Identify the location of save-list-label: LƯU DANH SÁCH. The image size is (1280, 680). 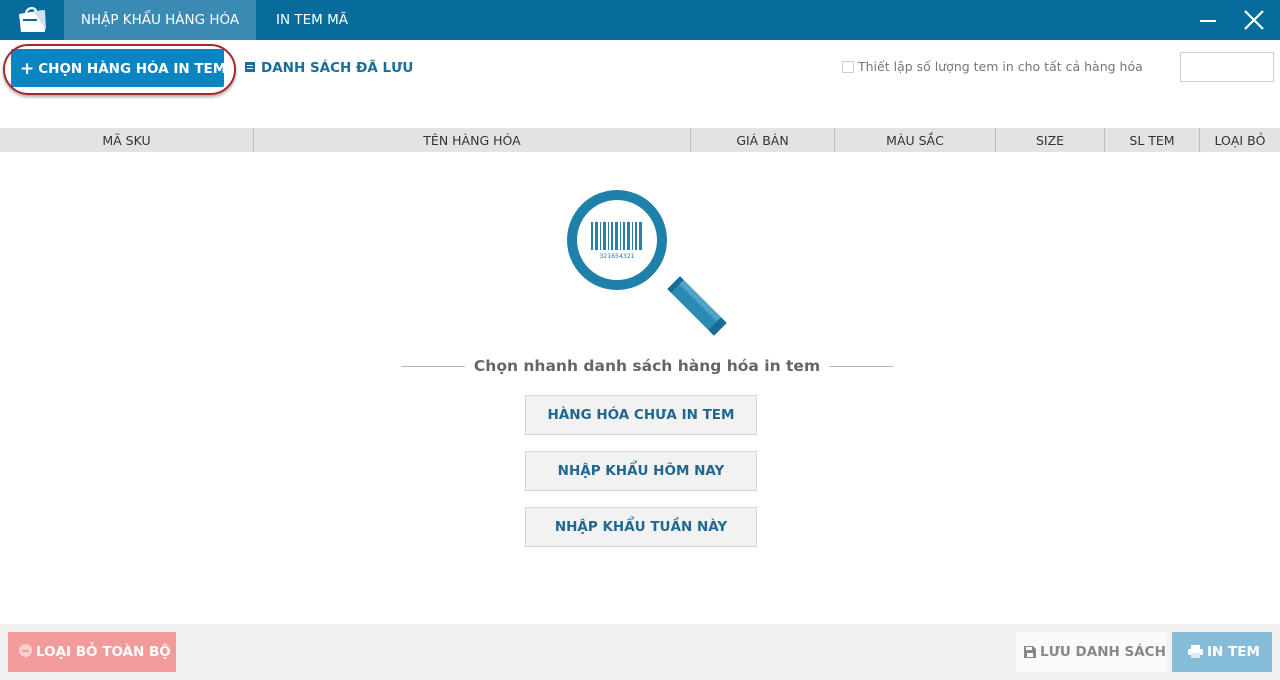
(1103, 652).